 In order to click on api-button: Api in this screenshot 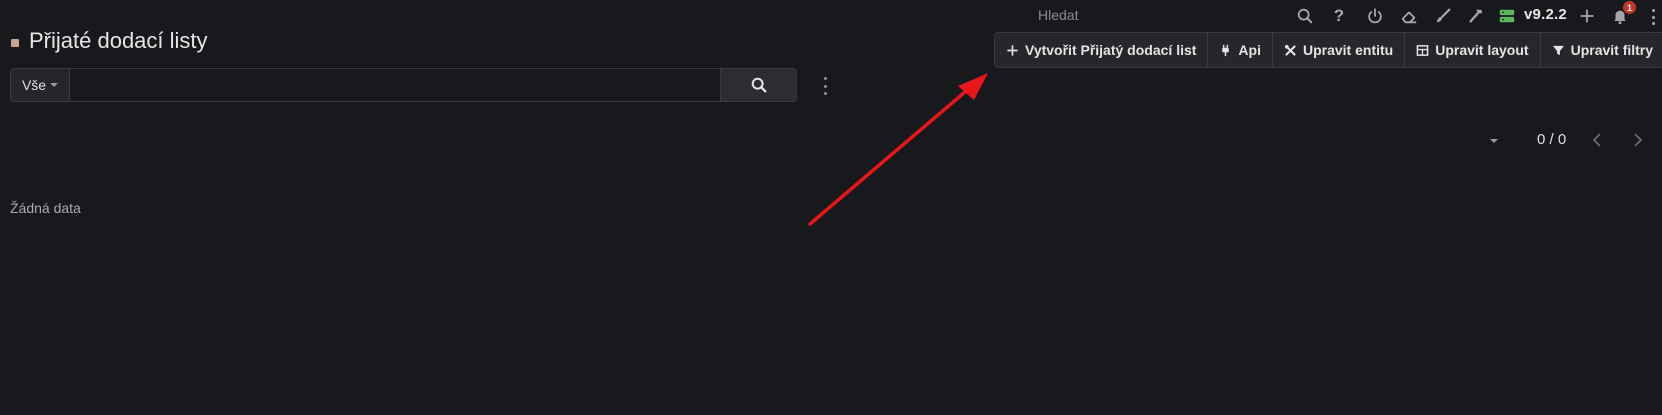, I will do `click(1240, 50)`.